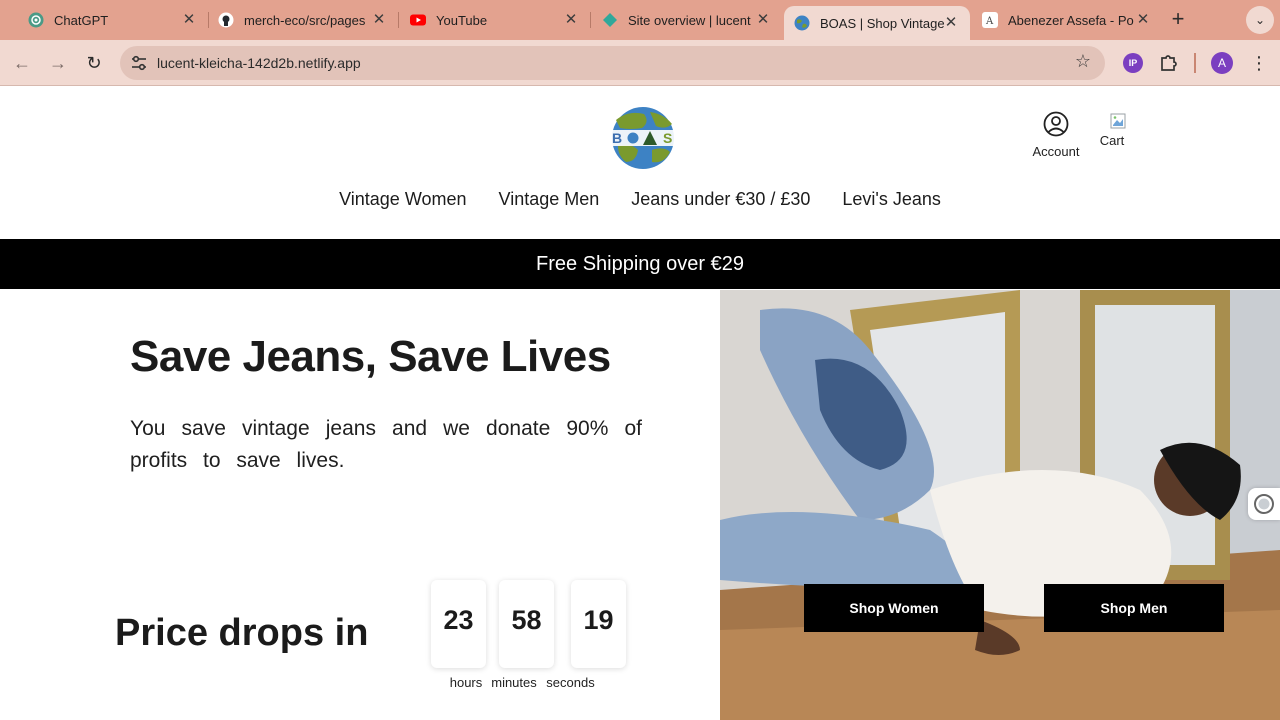 Image resolution: width=1280 pixels, height=720 pixels. I want to click on shop-women-button: Shop Women, so click(894, 608).